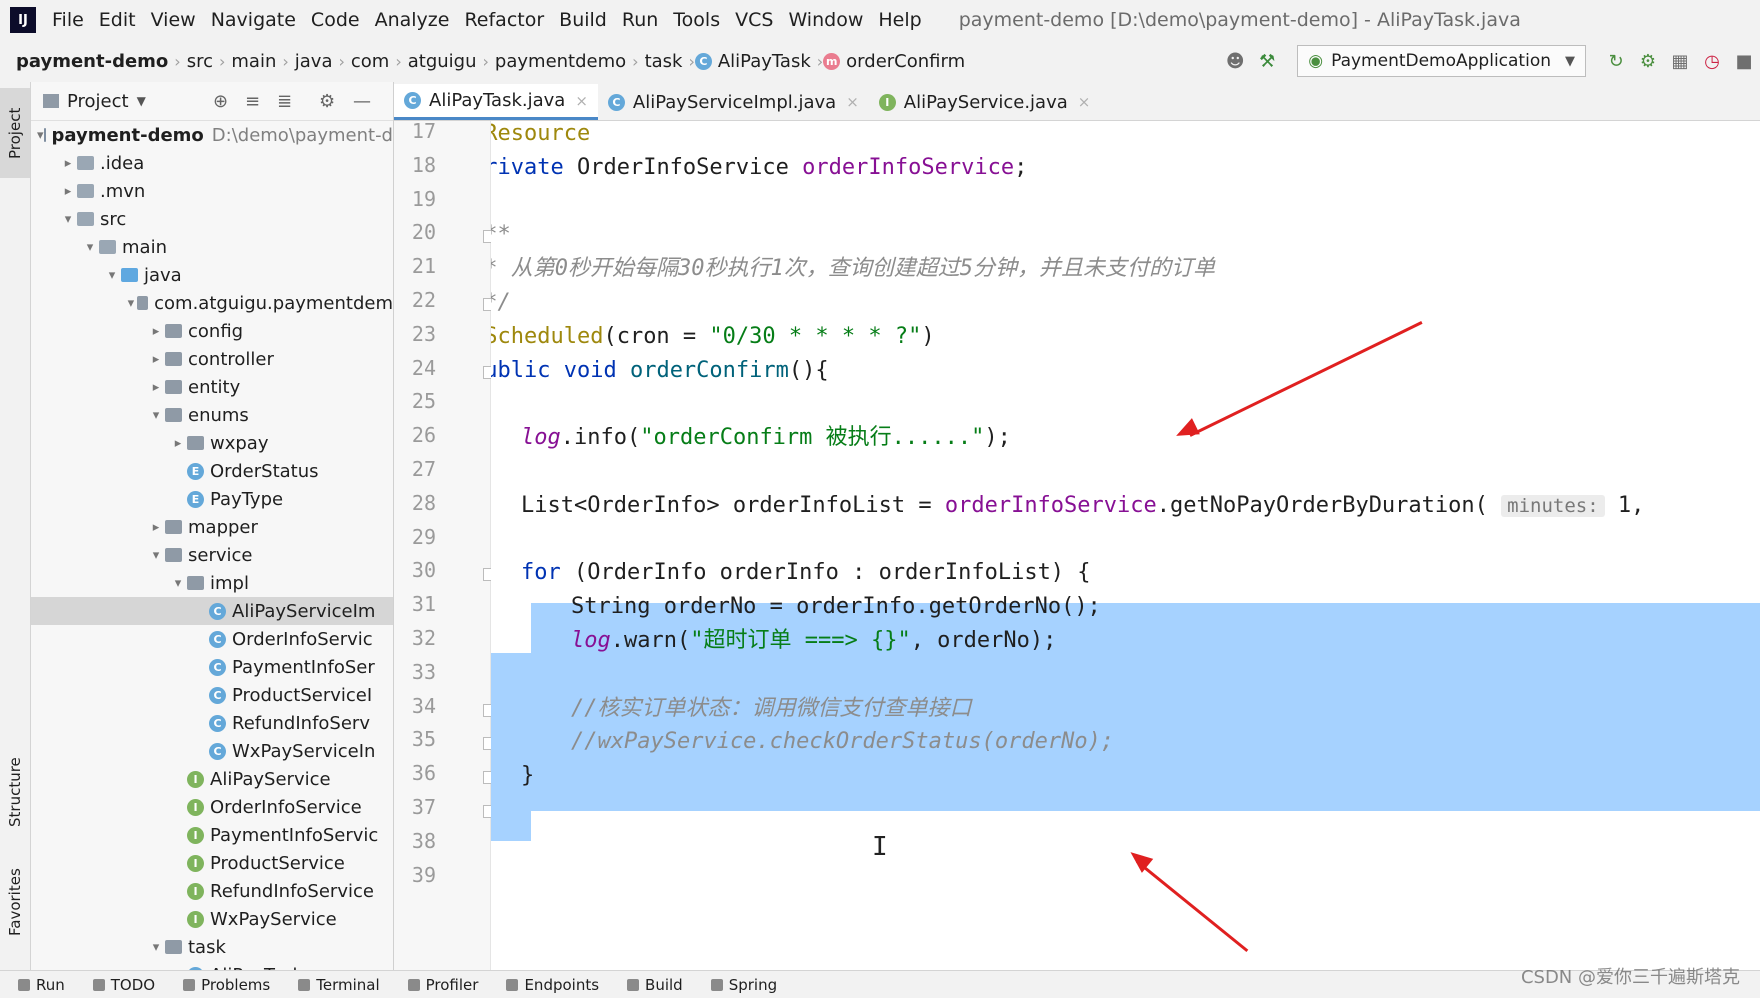 The image size is (1760, 998). I want to click on tree-item: C AliPayServiceIm, so click(212, 611).